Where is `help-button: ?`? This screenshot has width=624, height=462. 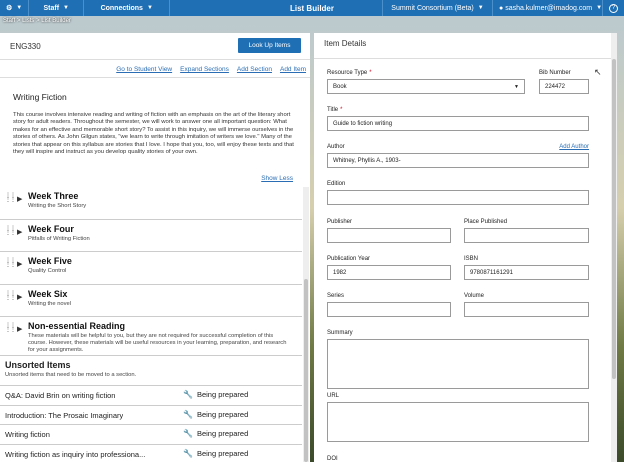 help-button: ? is located at coordinates (613, 8).